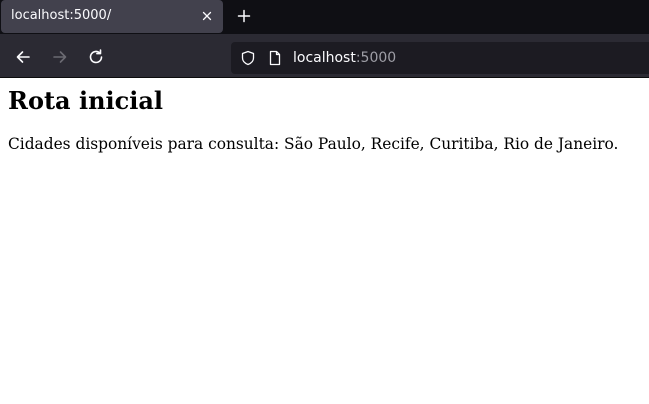  What do you see at coordinates (61, 15) in the screenshot?
I see `tab-title: localhost:5000/` at bounding box center [61, 15].